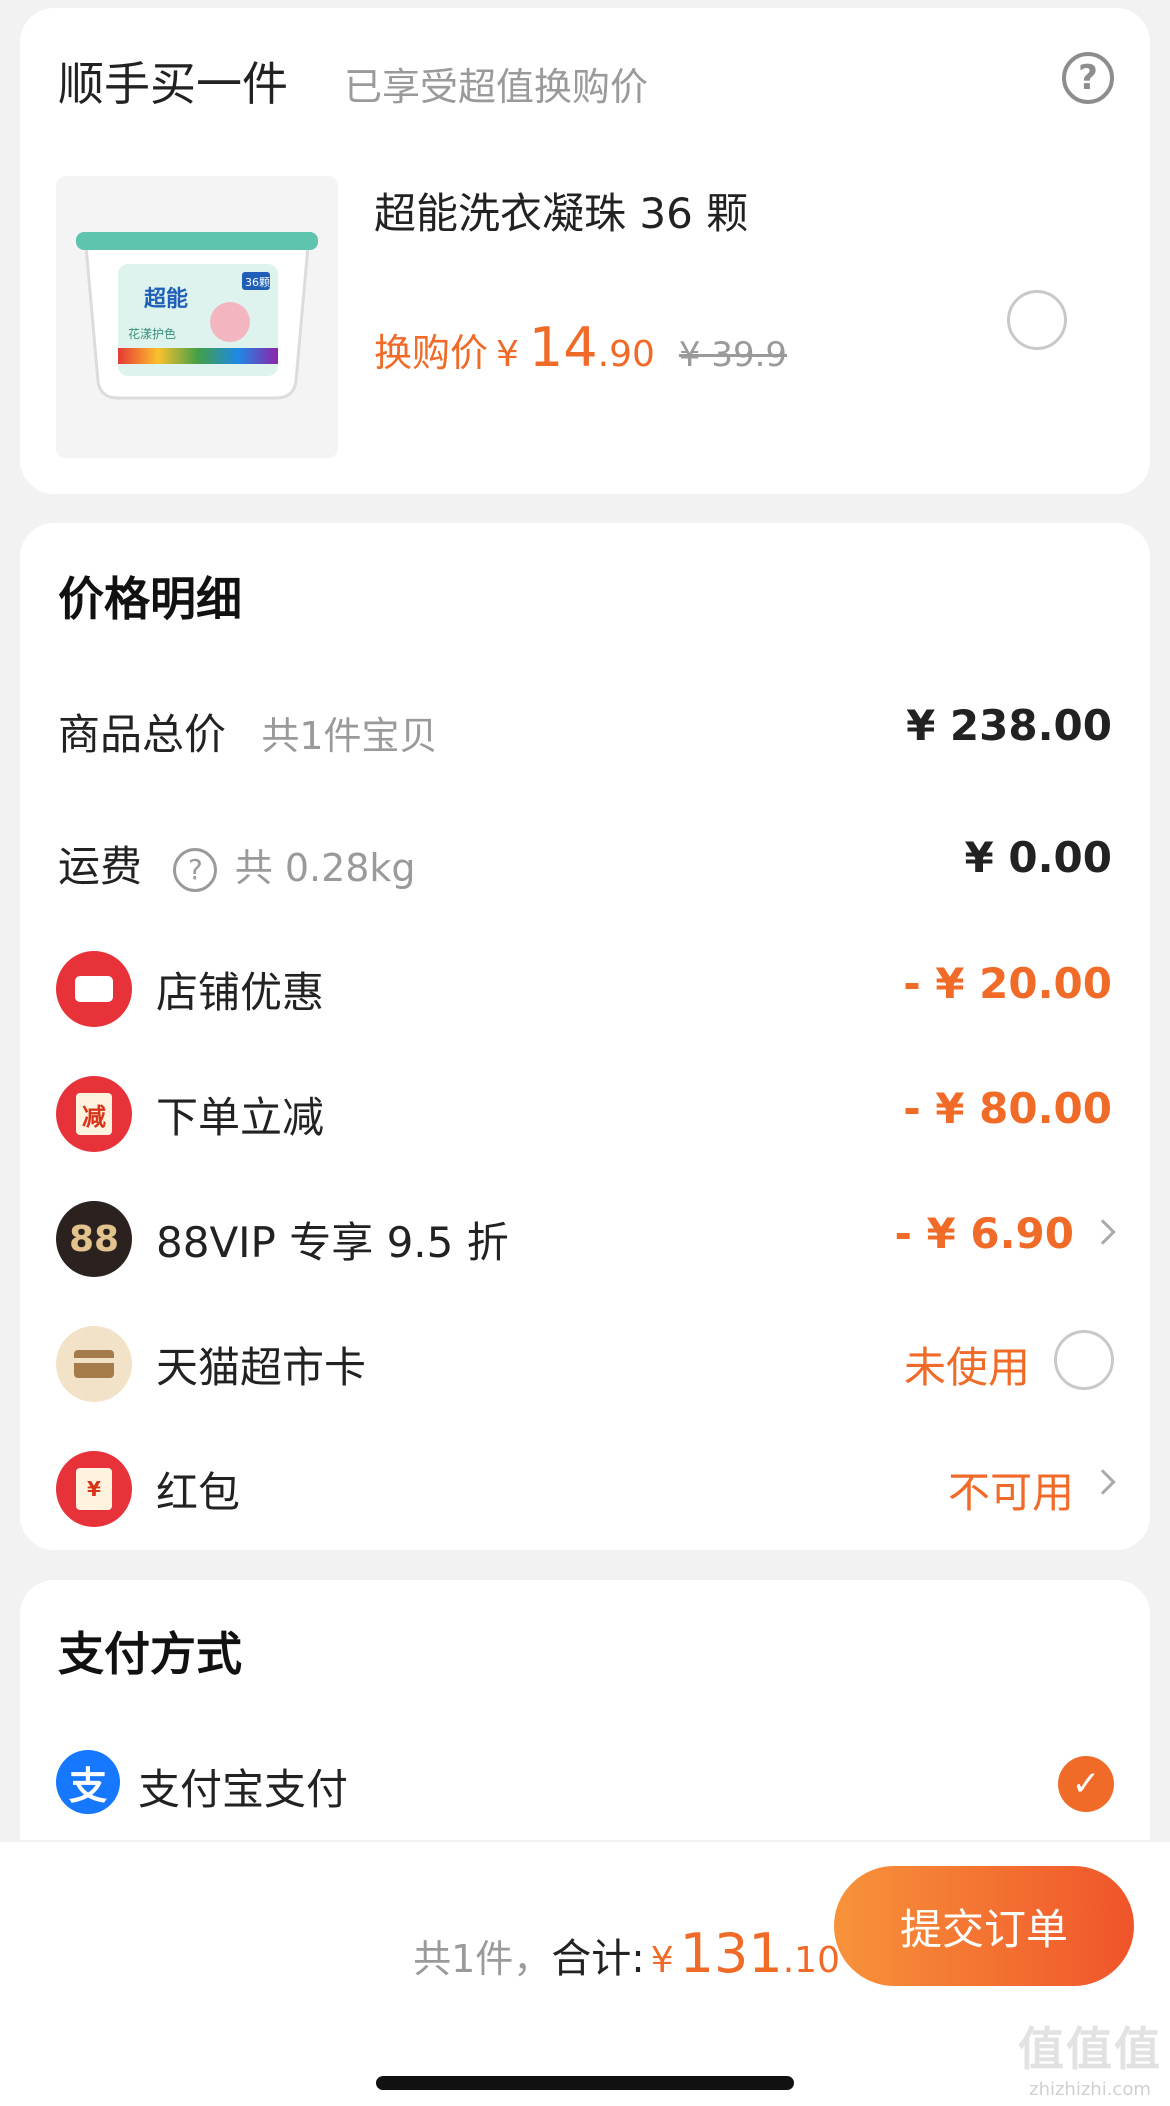 The height and width of the screenshot is (2106, 1170). I want to click on watermark: 值值值 zhizhizhi.com, so click(1090, 2056).